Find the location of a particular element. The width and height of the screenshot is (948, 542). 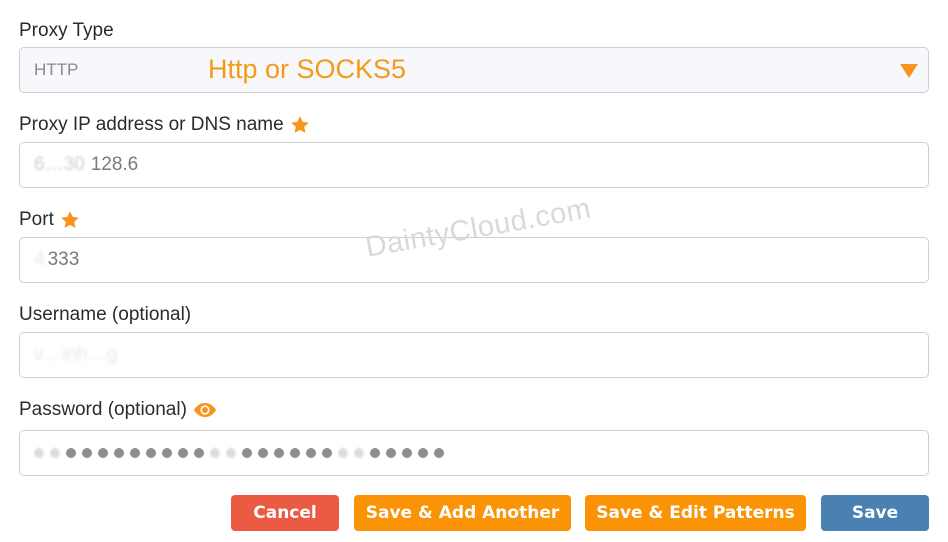

port-input: 4 333 is located at coordinates (474, 260).